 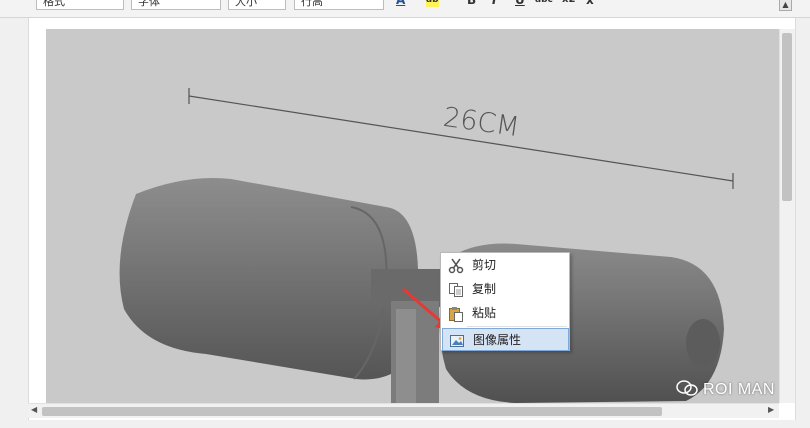 What do you see at coordinates (405, 9) in the screenshot?
I see `editor-toolbar: 格式 字体 大小 行高 A ab B I U abc x2 x ▲` at bounding box center [405, 9].